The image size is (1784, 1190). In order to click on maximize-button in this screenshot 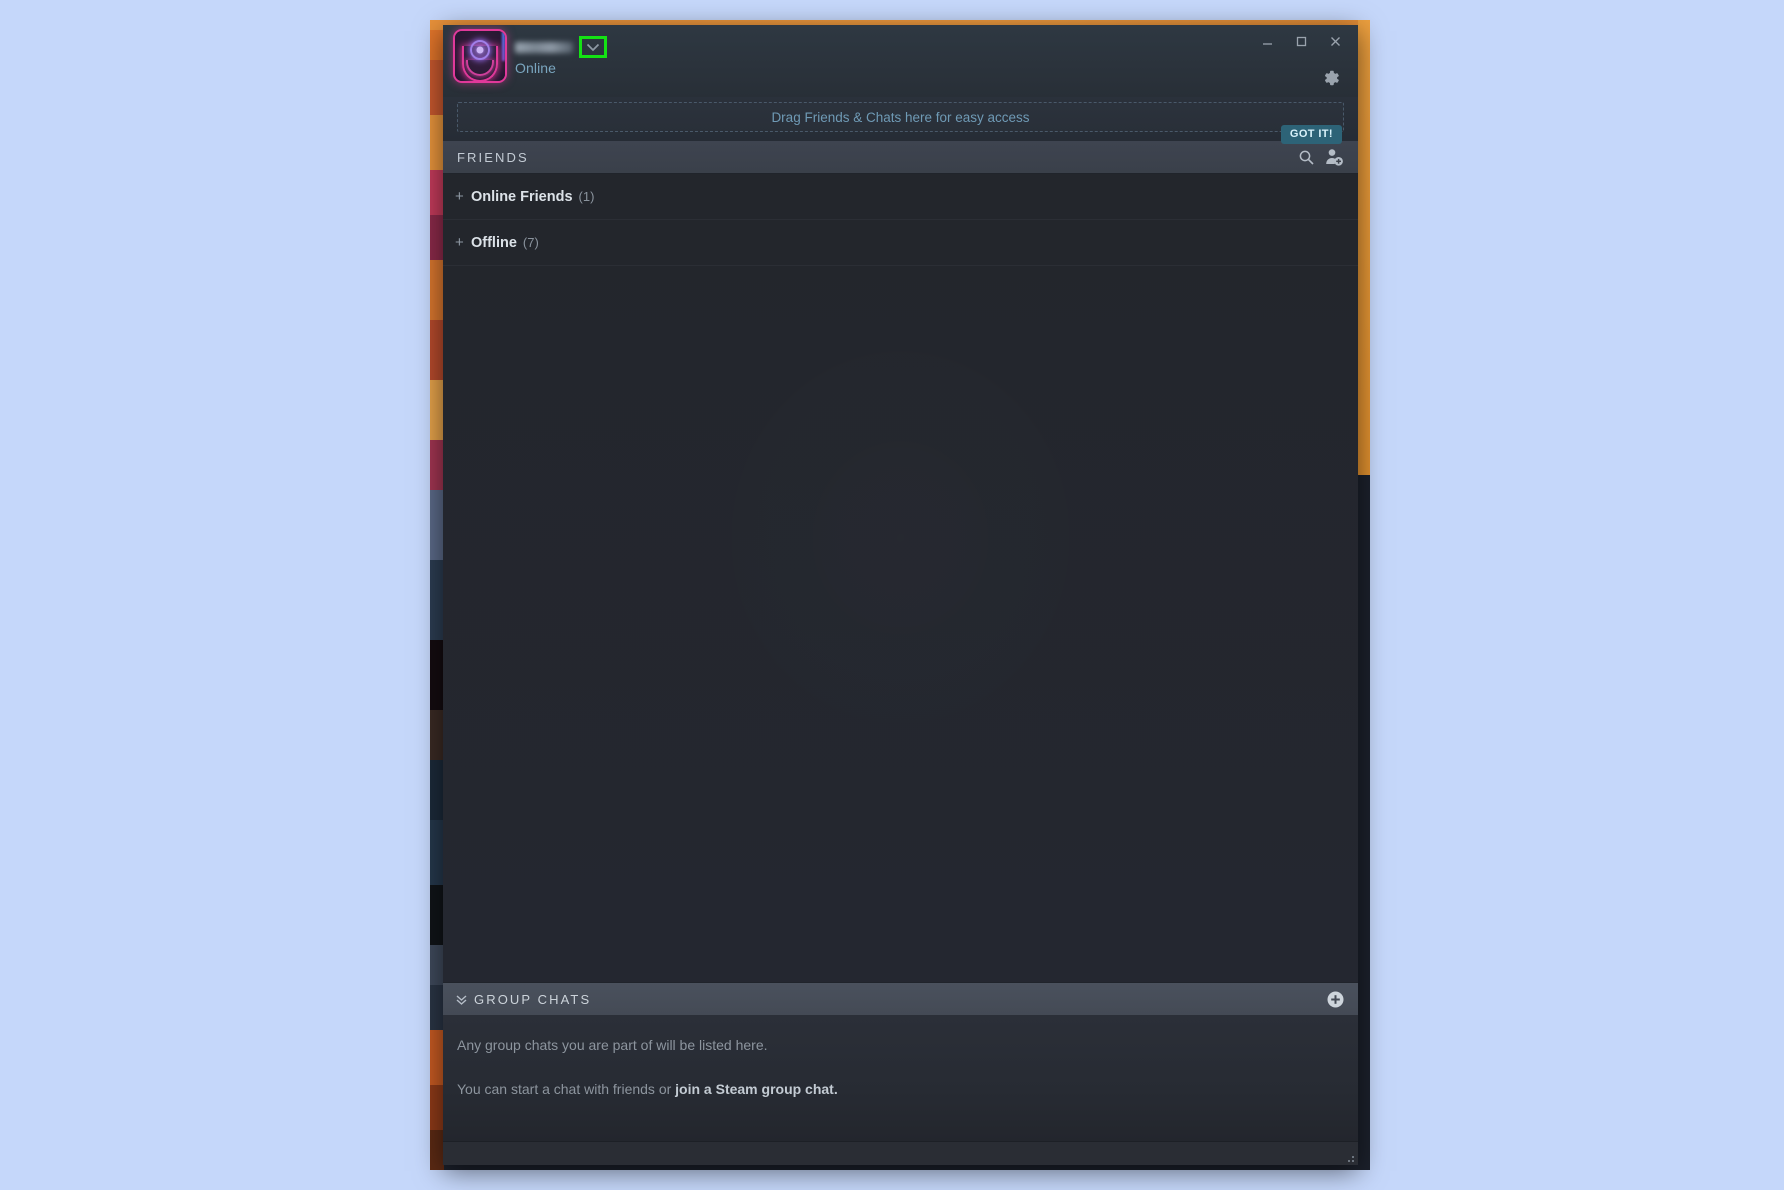, I will do `click(1301, 41)`.